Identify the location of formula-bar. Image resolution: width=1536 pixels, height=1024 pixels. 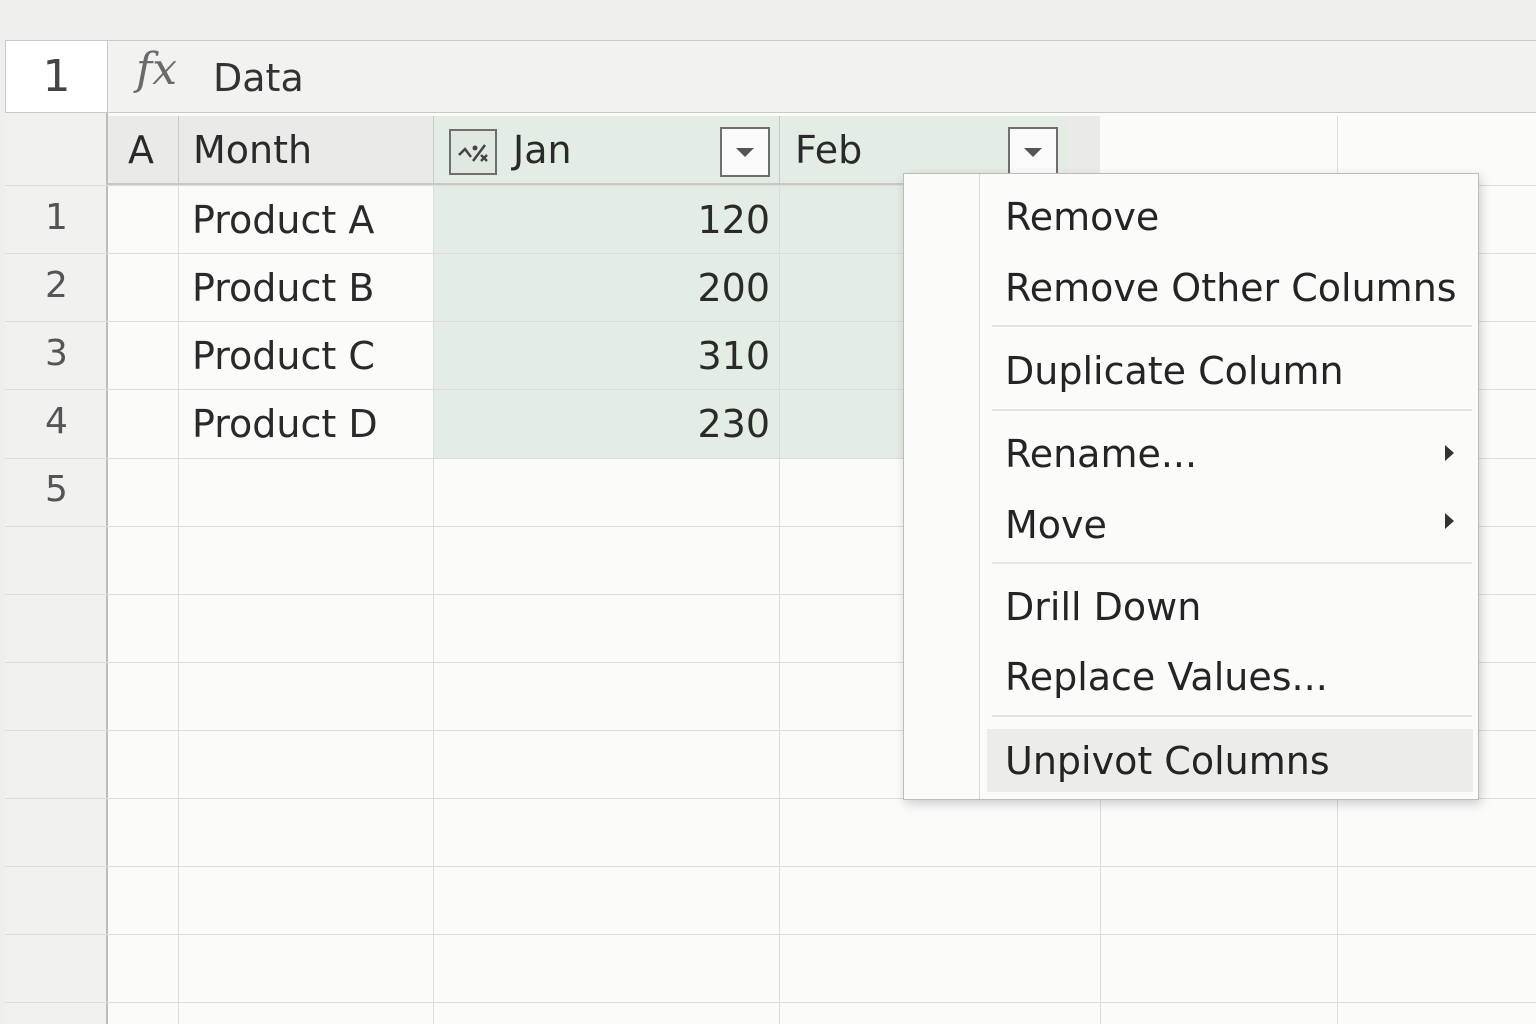
(822, 76).